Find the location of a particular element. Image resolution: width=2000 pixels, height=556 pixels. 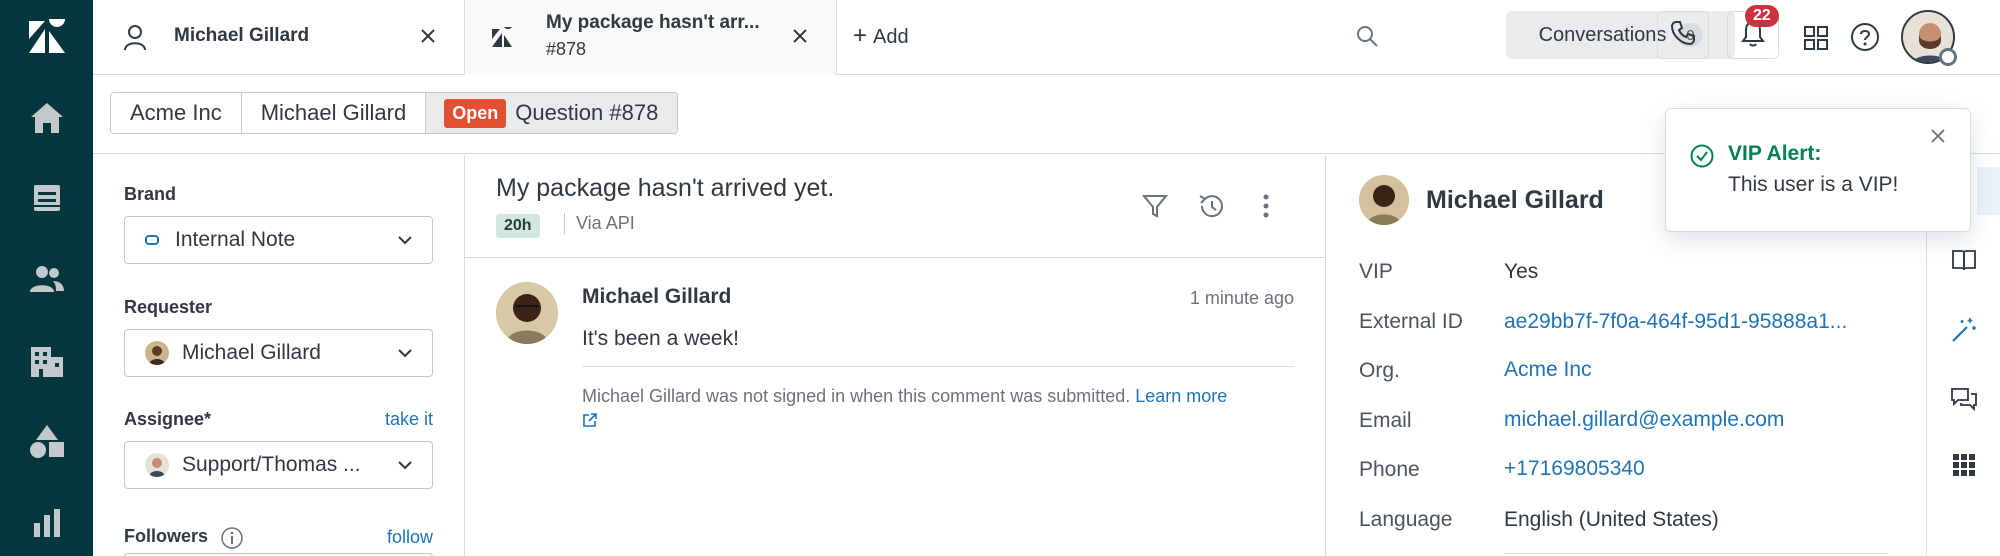

check-circle-icon is located at coordinates (1702, 158).